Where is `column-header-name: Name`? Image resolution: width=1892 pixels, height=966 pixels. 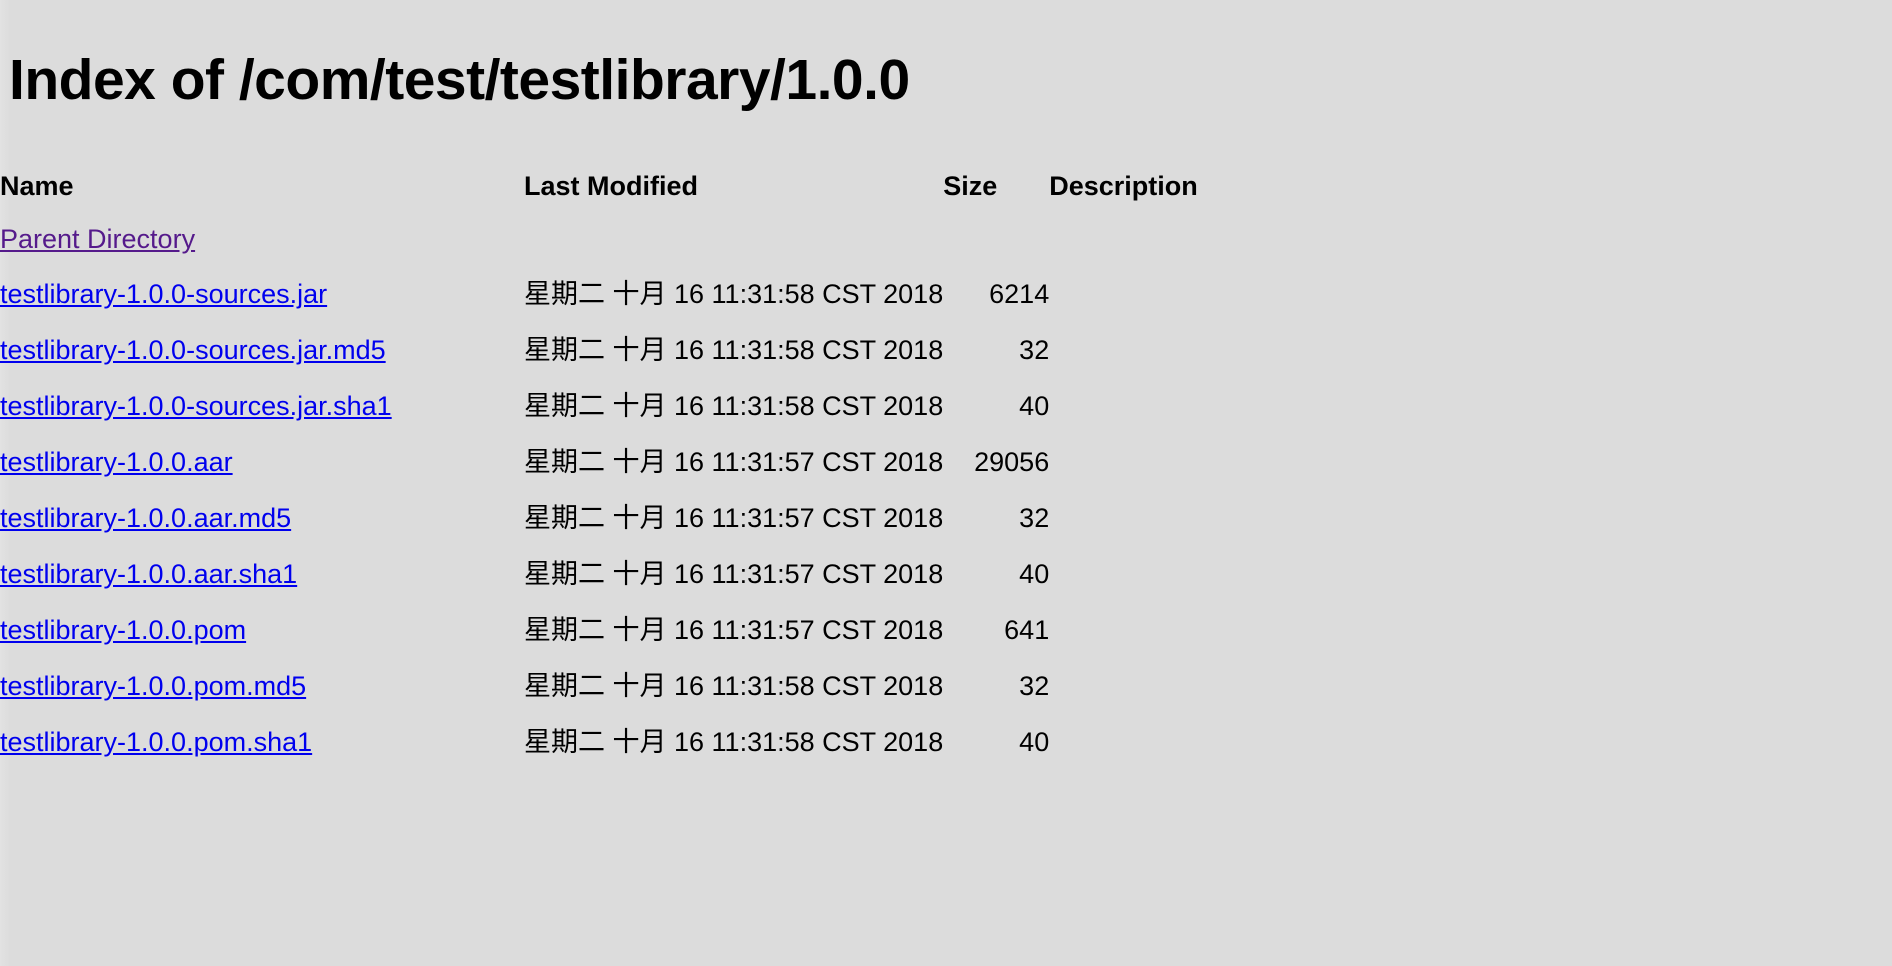 column-header-name: Name is located at coordinates (37, 186).